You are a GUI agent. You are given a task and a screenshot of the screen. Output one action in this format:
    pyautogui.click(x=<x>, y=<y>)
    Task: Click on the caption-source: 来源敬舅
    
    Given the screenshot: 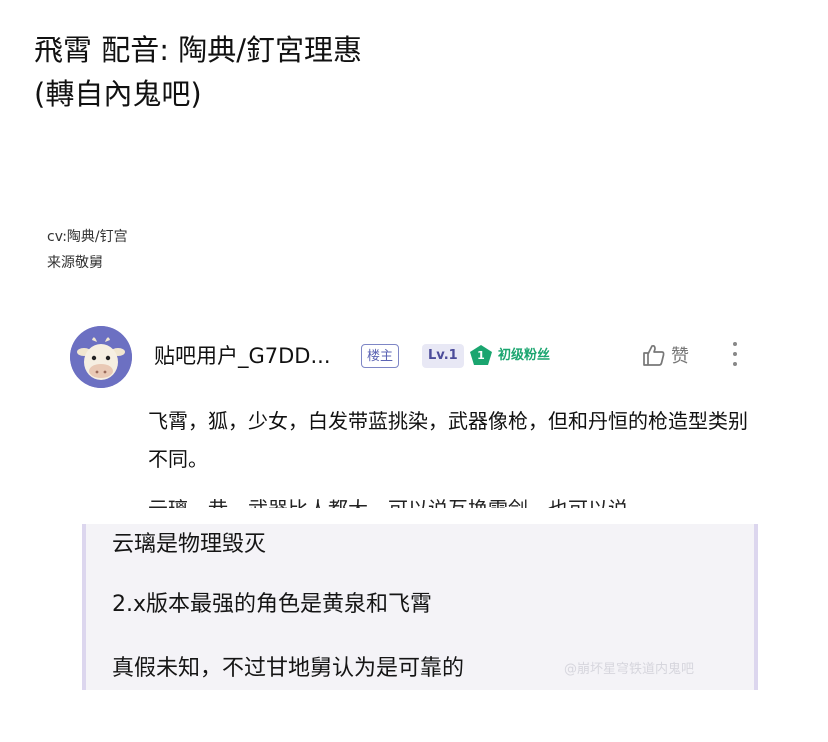 What is the action you would take?
    pyautogui.click(x=75, y=263)
    